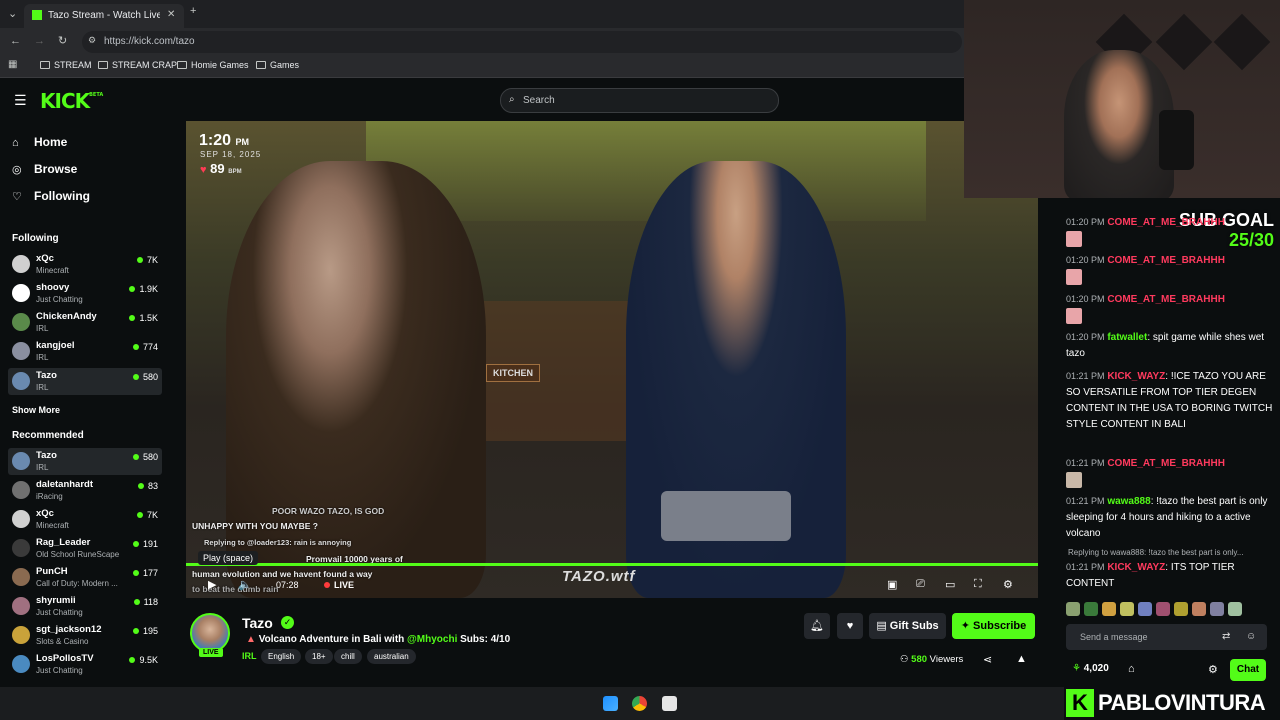  What do you see at coordinates (245, 584) in the screenshot?
I see `volume-icon: 🔈` at bounding box center [245, 584].